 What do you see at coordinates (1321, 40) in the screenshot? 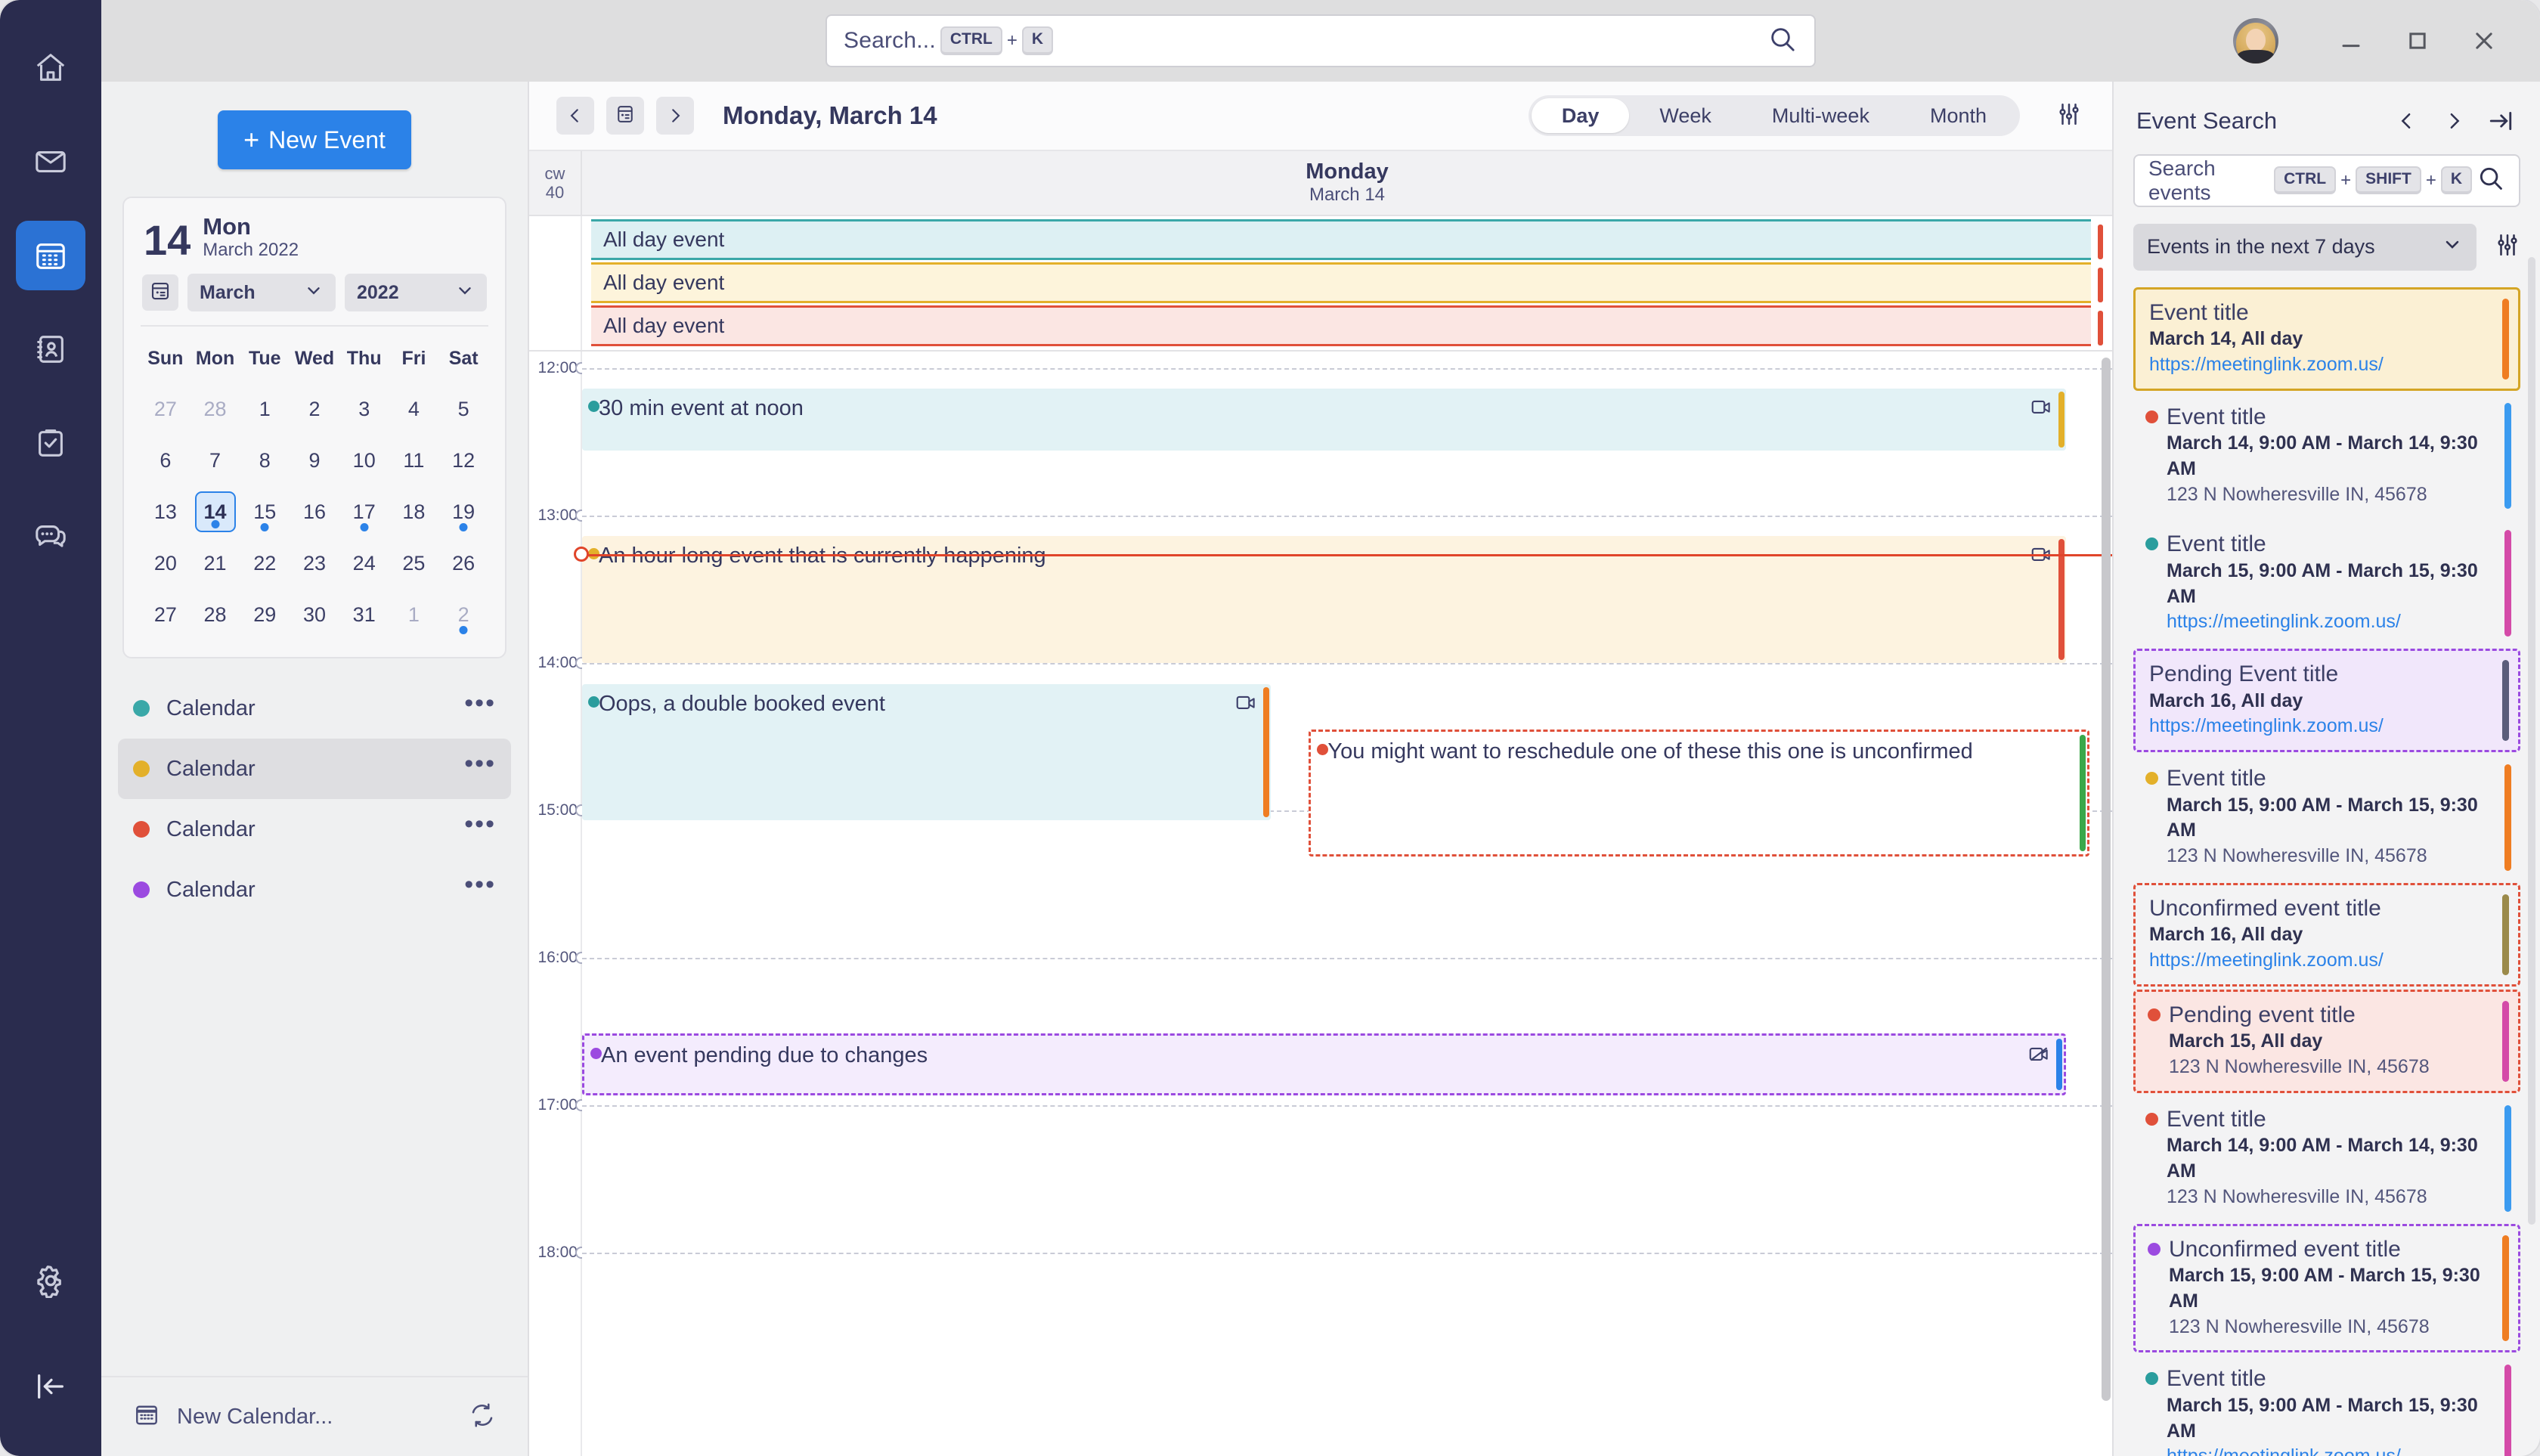
I see `global-search: Search... CTRL + K` at bounding box center [1321, 40].